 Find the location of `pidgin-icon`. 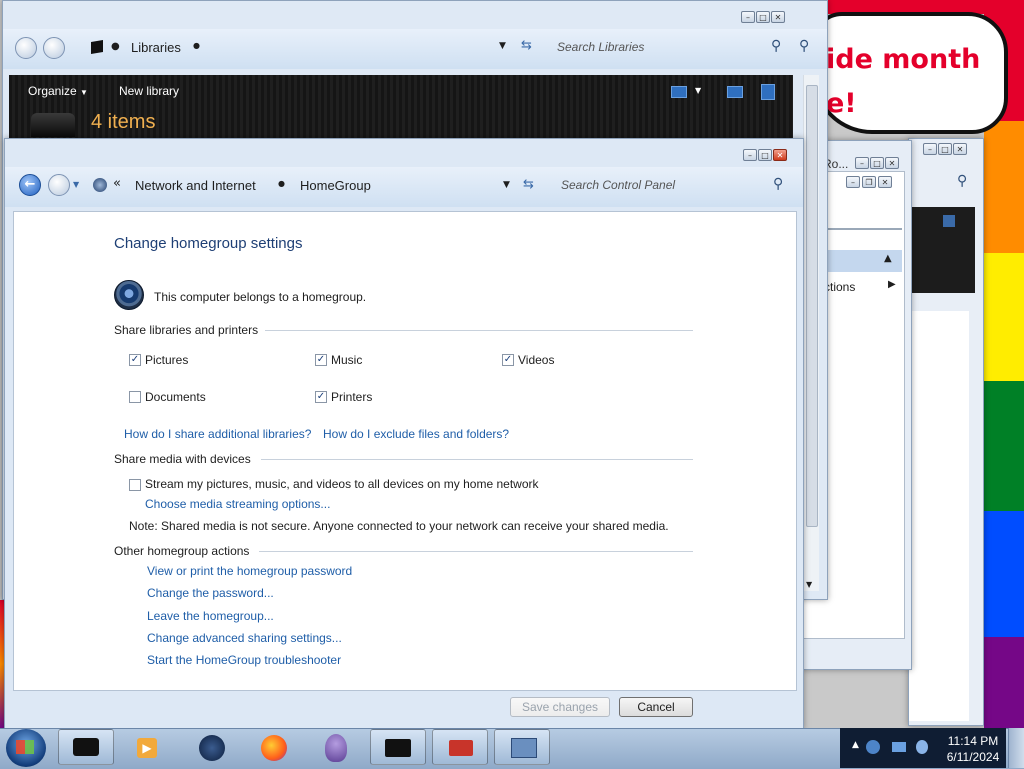

pidgin-icon is located at coordinates (336, 747).